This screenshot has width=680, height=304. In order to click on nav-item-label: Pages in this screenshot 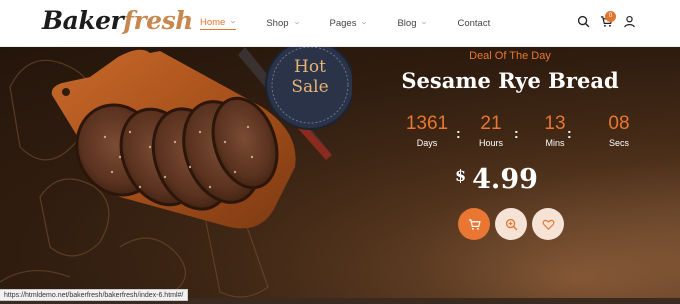, I will do `click(343, 23)`.